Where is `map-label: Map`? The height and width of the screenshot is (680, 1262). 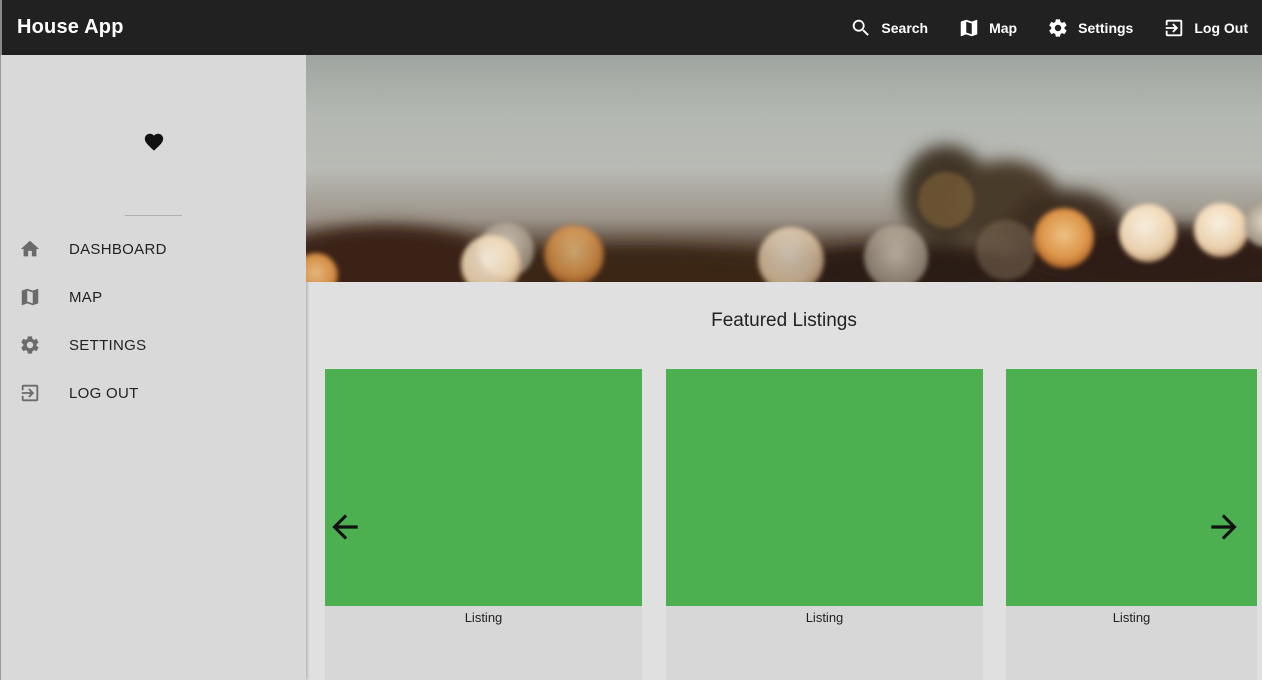
map-label: Map is located at coordinates (1003, 27).